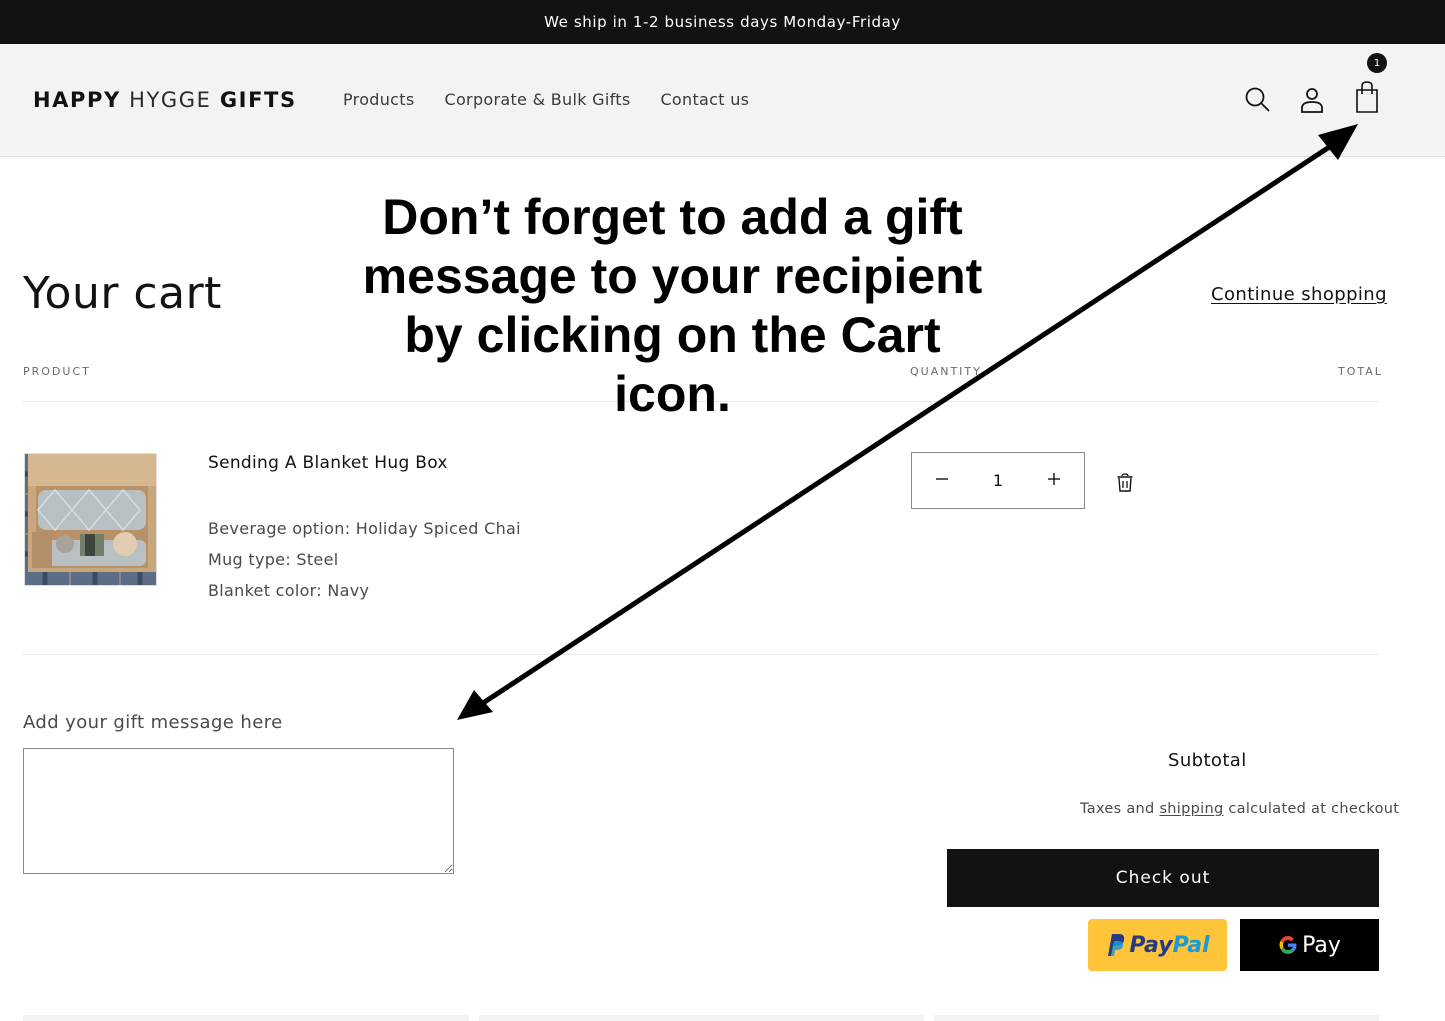  What do you see at coordinates (328, 463) in the screenshot?
I see `product-name-link: Sending A Blanket Hug Box` at bounding box center [328, 463].